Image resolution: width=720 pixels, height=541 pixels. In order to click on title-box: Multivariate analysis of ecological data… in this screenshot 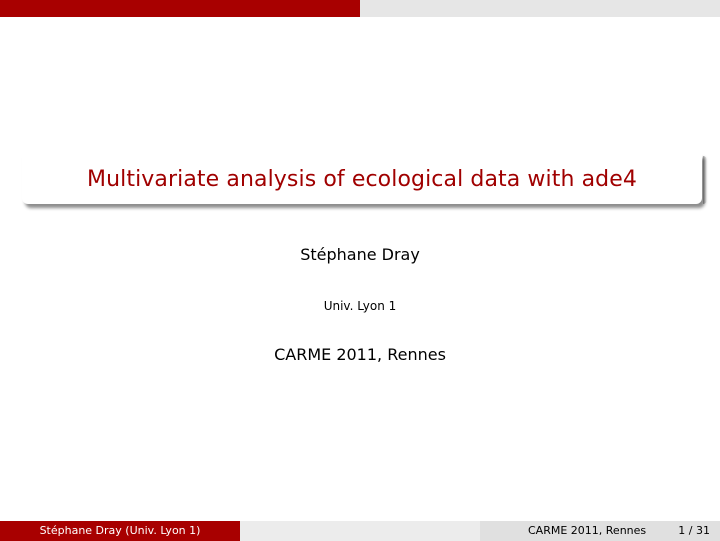, I will do `click(364, 179)`.